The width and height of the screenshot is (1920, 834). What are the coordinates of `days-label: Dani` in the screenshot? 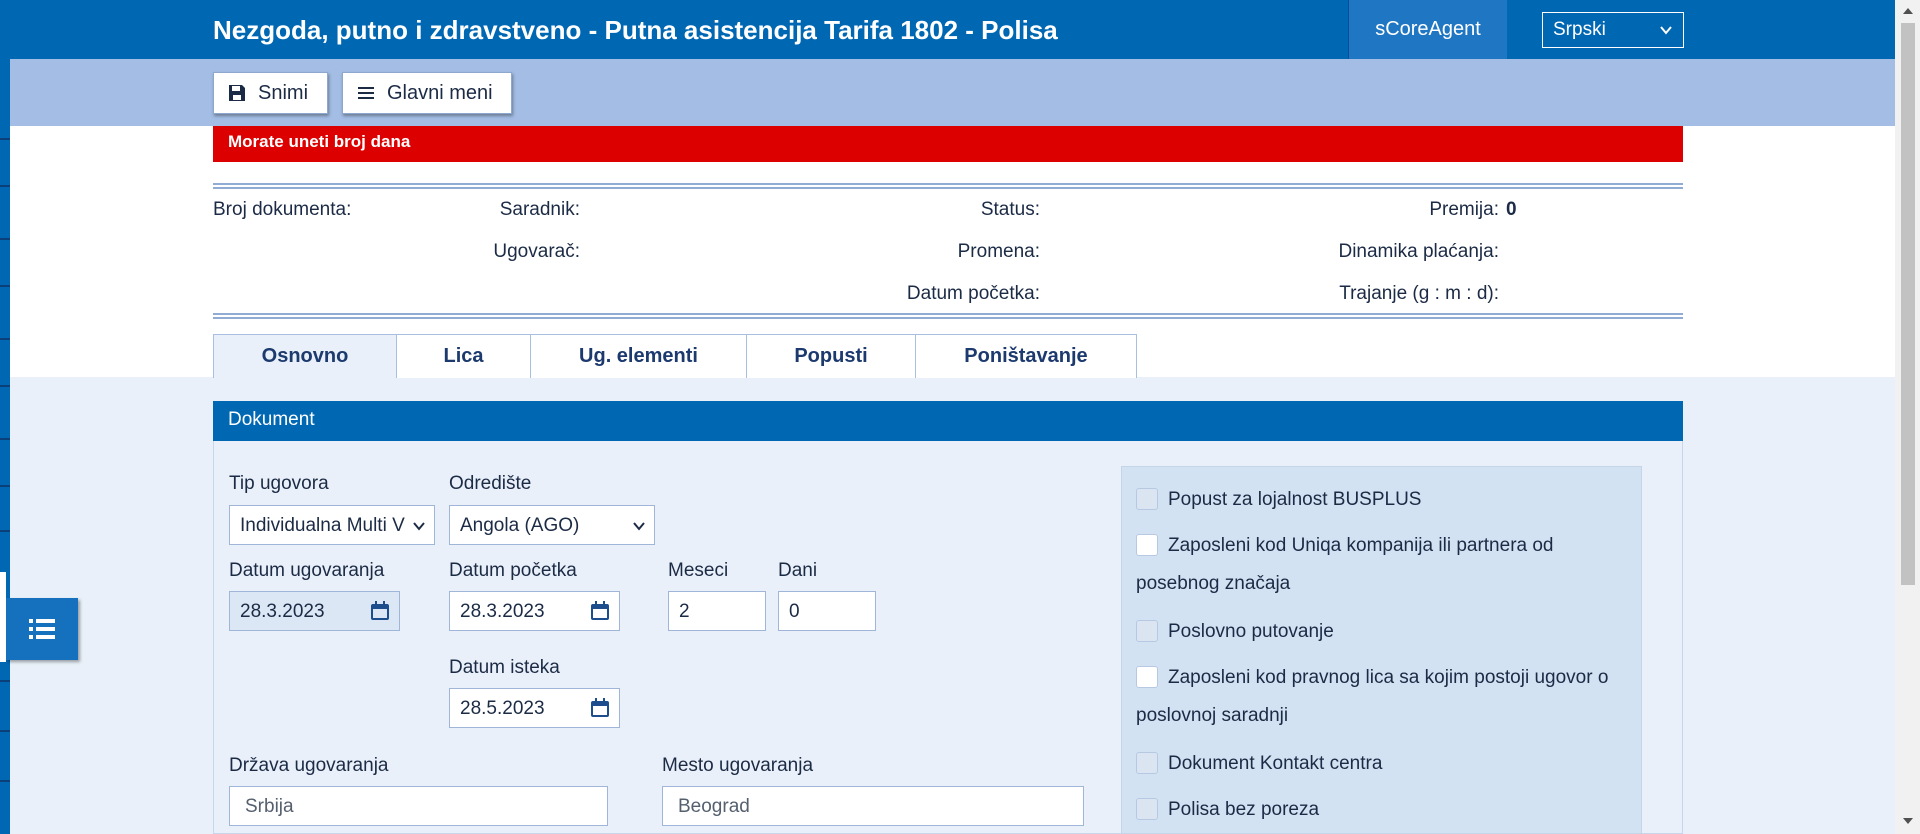 It's located at (798, 570).